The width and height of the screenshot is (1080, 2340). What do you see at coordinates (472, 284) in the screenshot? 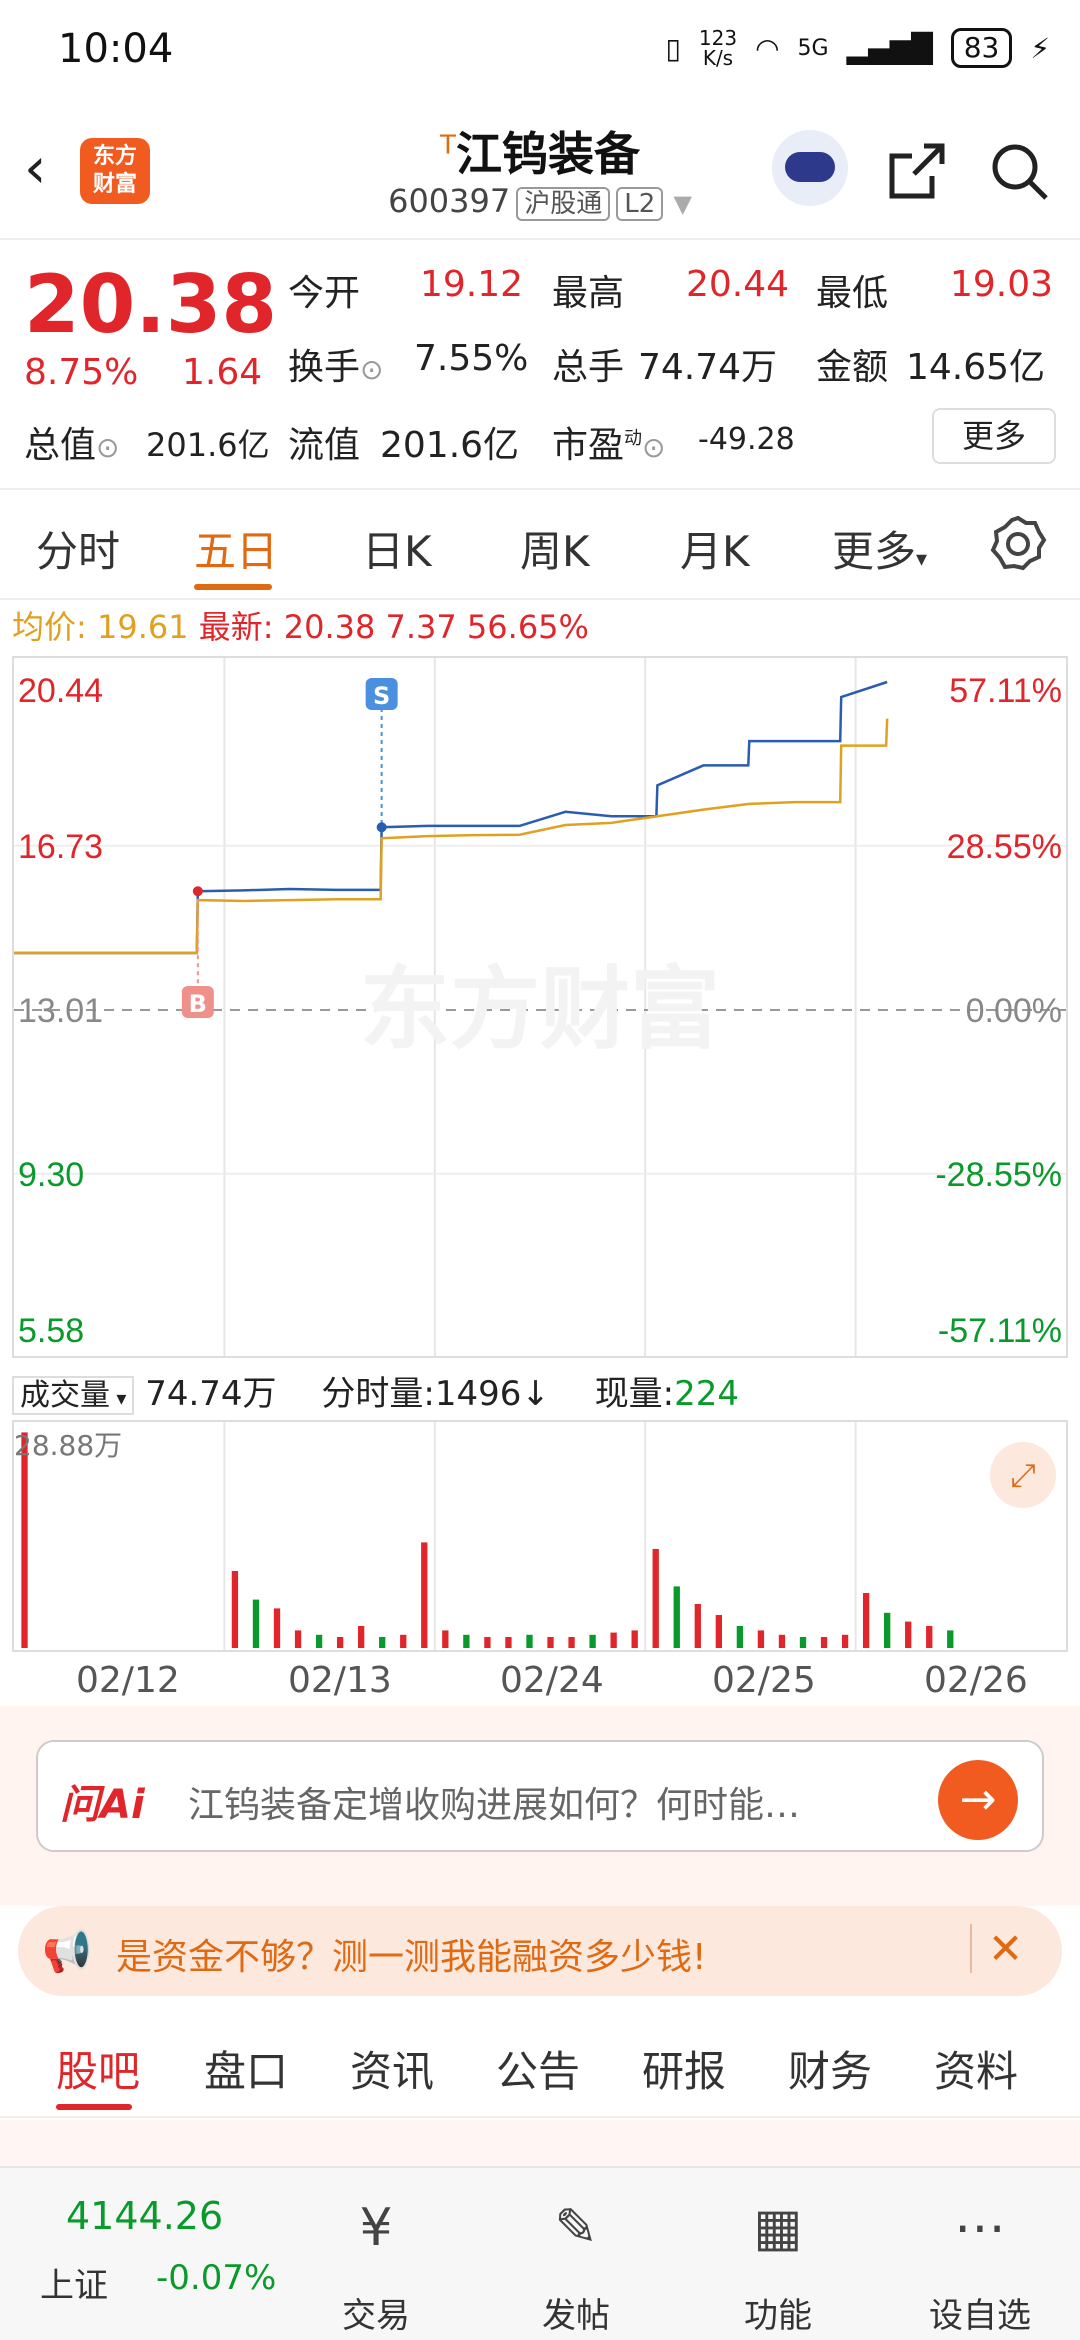
I see `open-value: 19.12` at bounding box center [472, 284].